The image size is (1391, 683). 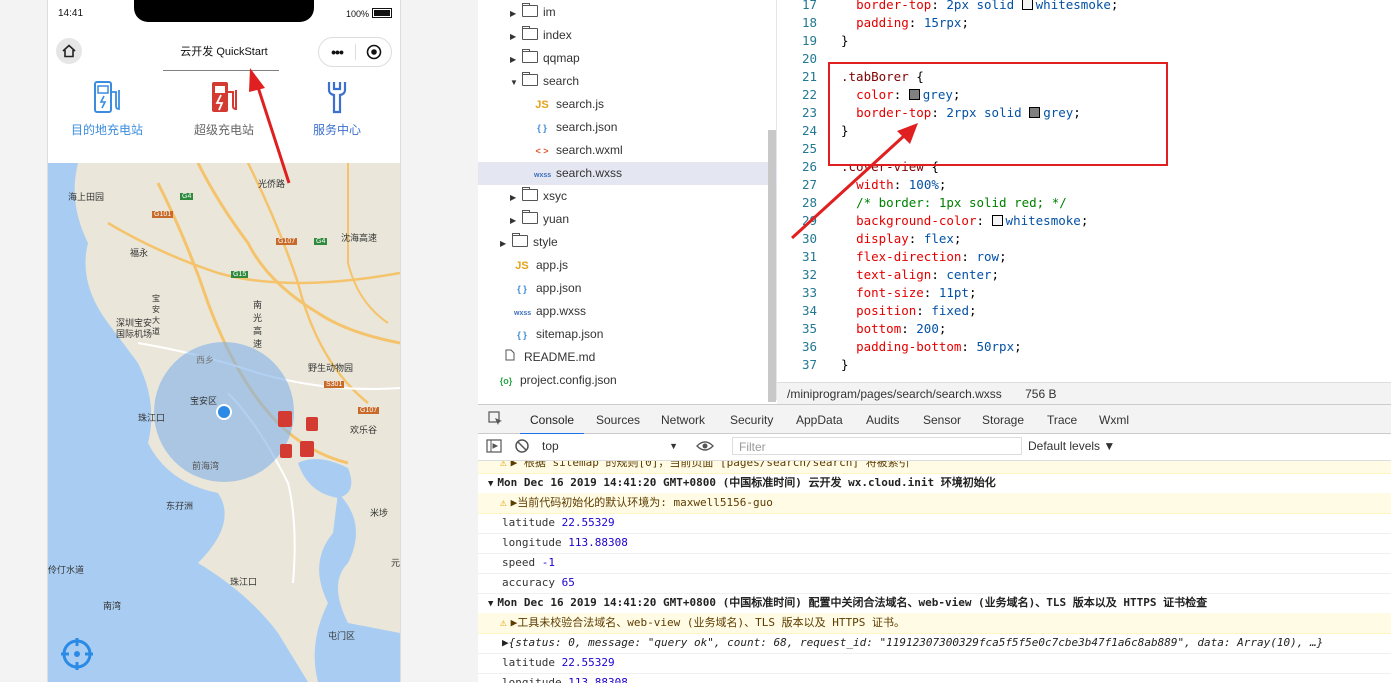 I want to click on code-token: 11pt, so click(x=953, y=292).